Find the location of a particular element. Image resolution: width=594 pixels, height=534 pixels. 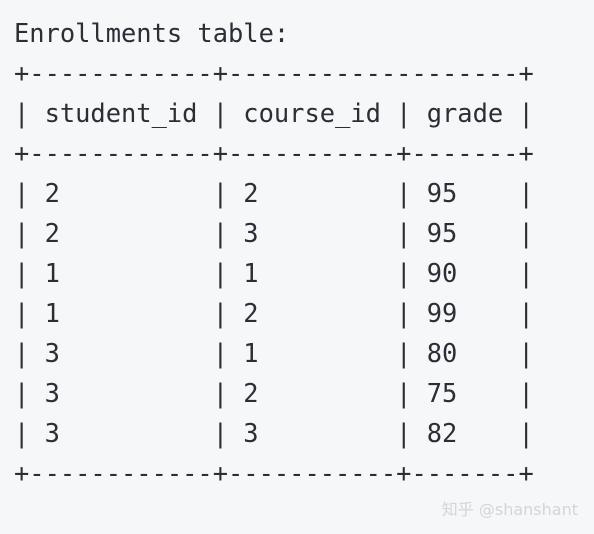

table-row: | 3 | 3 | 82 | is located at coordinates (274, 433).